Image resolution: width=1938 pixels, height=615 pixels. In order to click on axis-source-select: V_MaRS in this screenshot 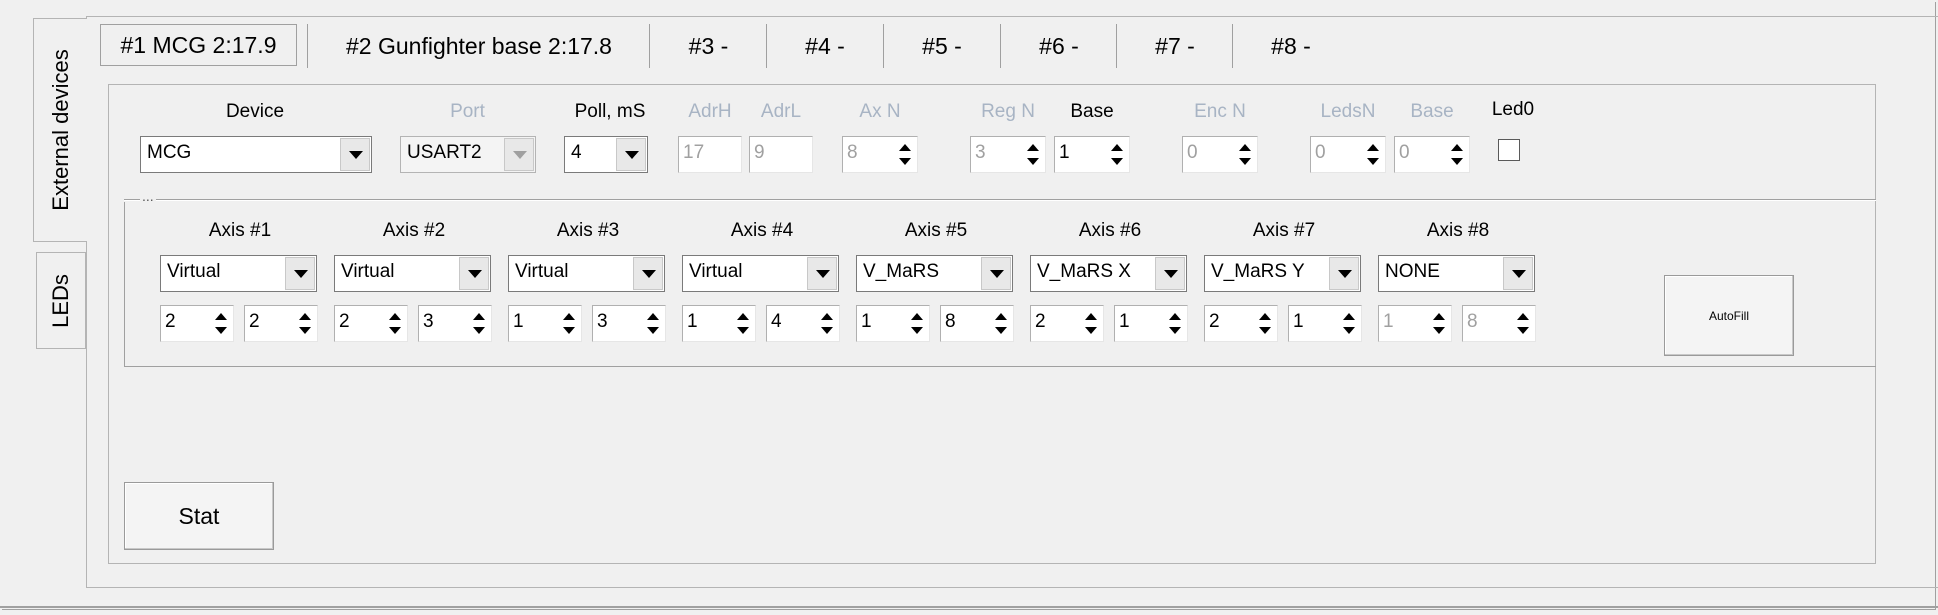, I will do `click(934, 273)`.